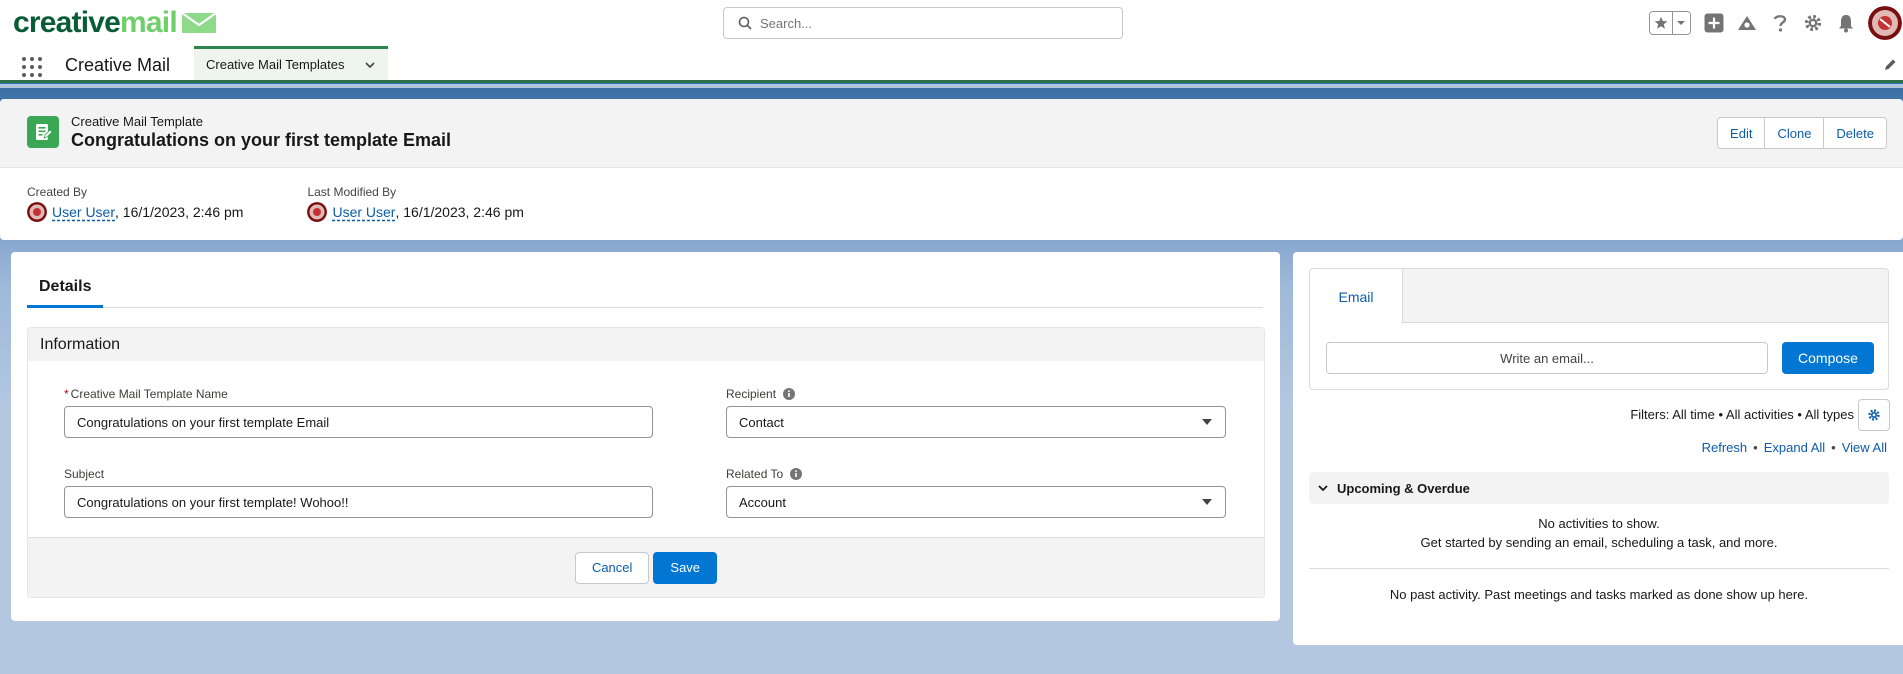 Image resolution: width=1903 pixels, height=674 pixels. What do you see at coordinates (951, 65) in the screenshot?
I see `app-navigation-bar: Creative Mail Creative Mail Templates` at bounding box center [951, 65].